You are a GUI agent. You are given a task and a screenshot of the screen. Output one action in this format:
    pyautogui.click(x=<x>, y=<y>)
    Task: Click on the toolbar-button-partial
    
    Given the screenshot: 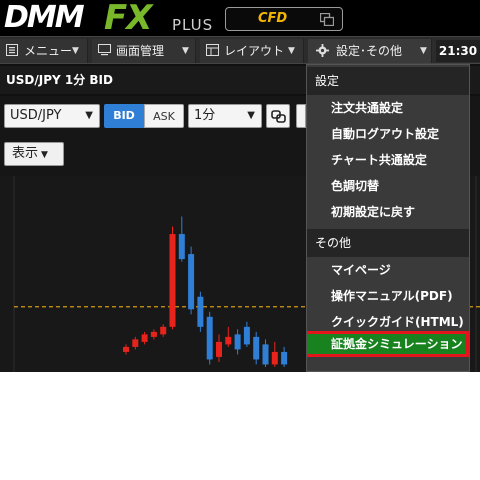 What is the action you would take?
    pyautogui.click(x=301, y=116)
    